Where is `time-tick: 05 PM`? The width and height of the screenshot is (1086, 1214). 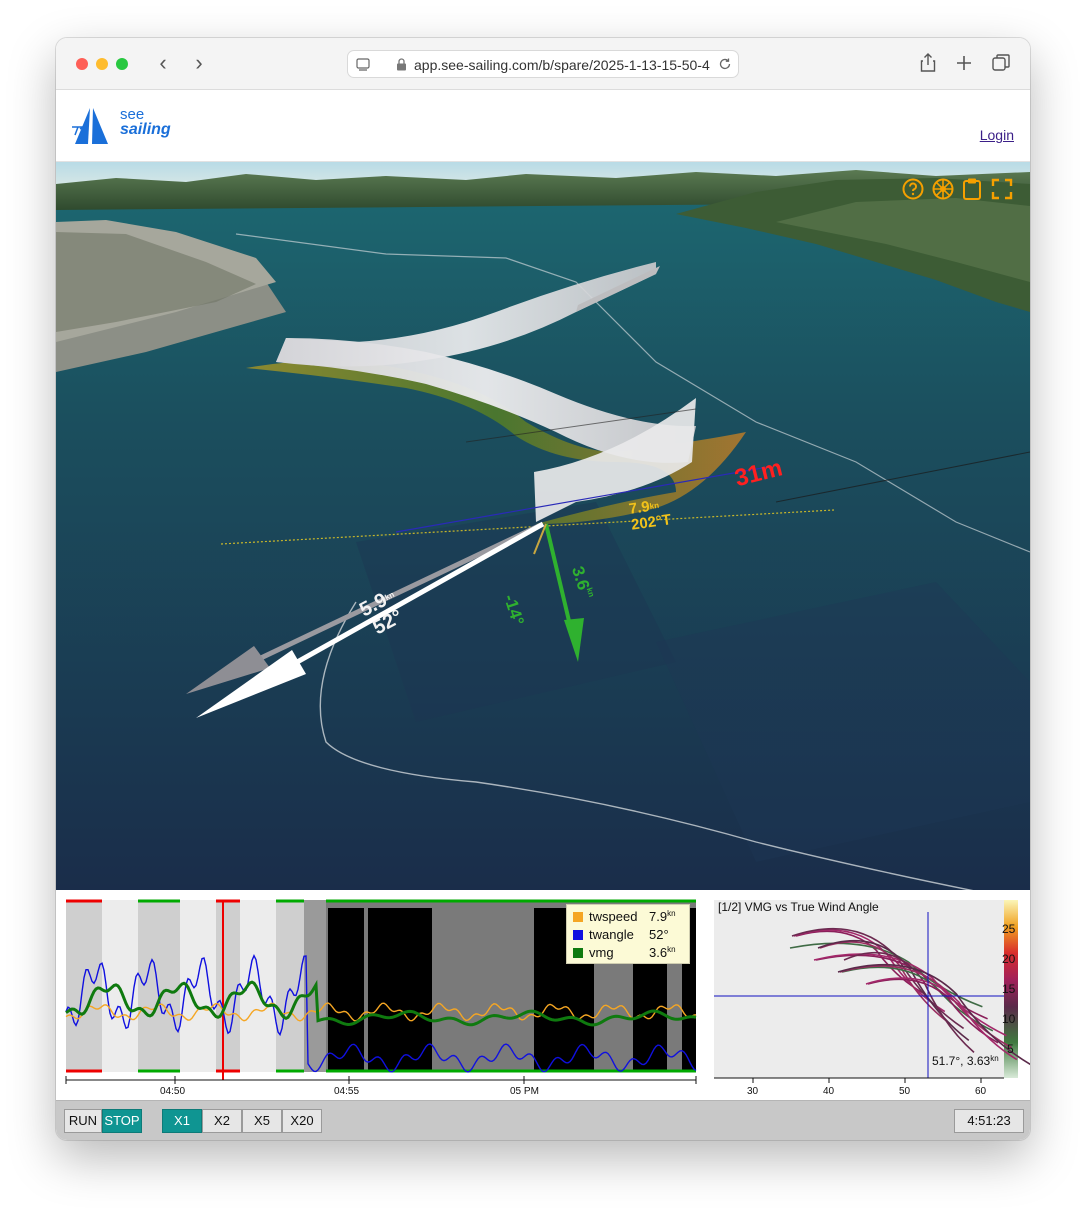
time-tick: 05 PM is located at coordinates (524, 1091).